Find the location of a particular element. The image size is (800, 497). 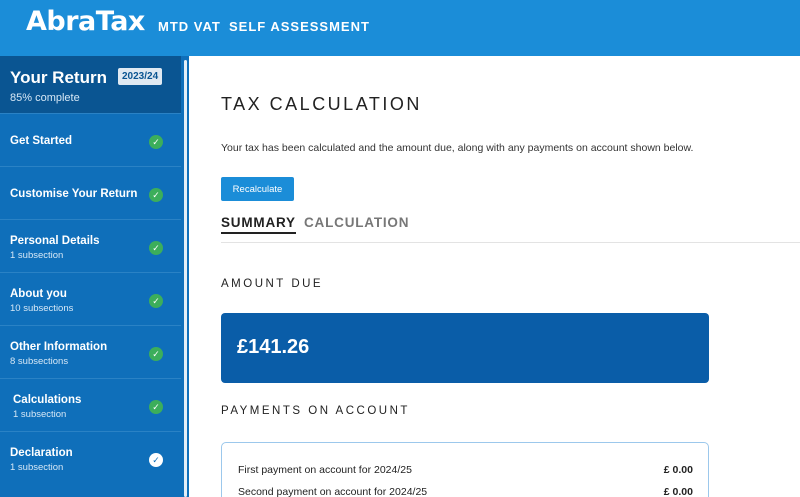

sidebar-item-other-information: Other Information 8 subsections ✓ is located at coordinates (90, 351).